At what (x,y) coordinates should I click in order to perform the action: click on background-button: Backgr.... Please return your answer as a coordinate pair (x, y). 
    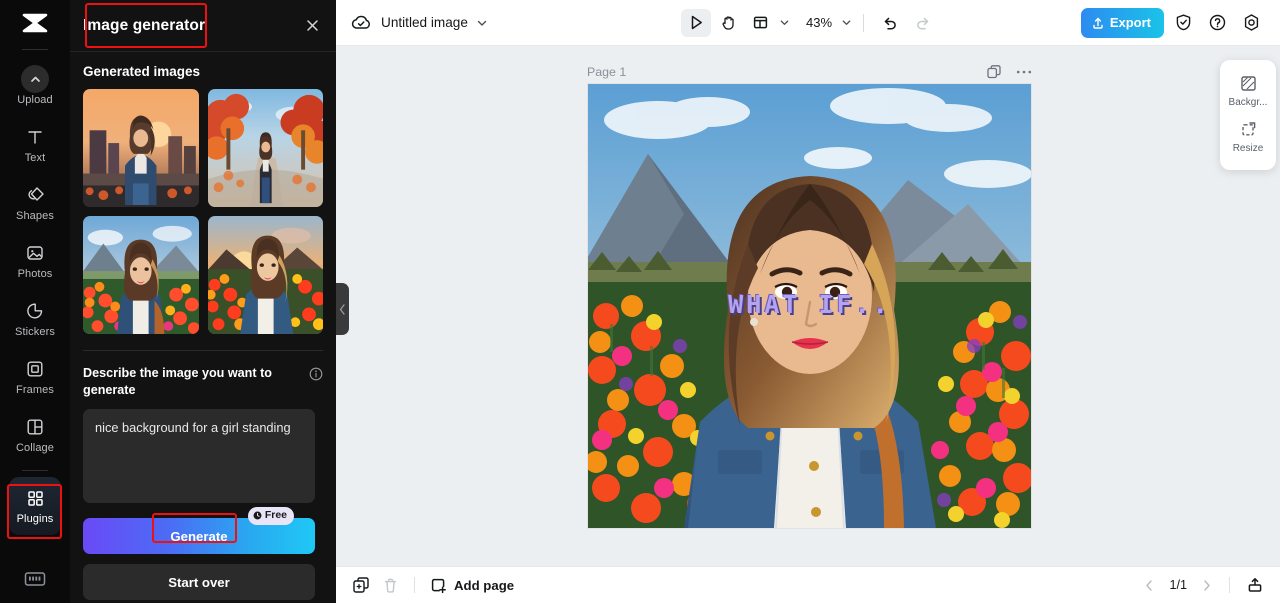
    Looking at the image, I should click on (1248, 91).